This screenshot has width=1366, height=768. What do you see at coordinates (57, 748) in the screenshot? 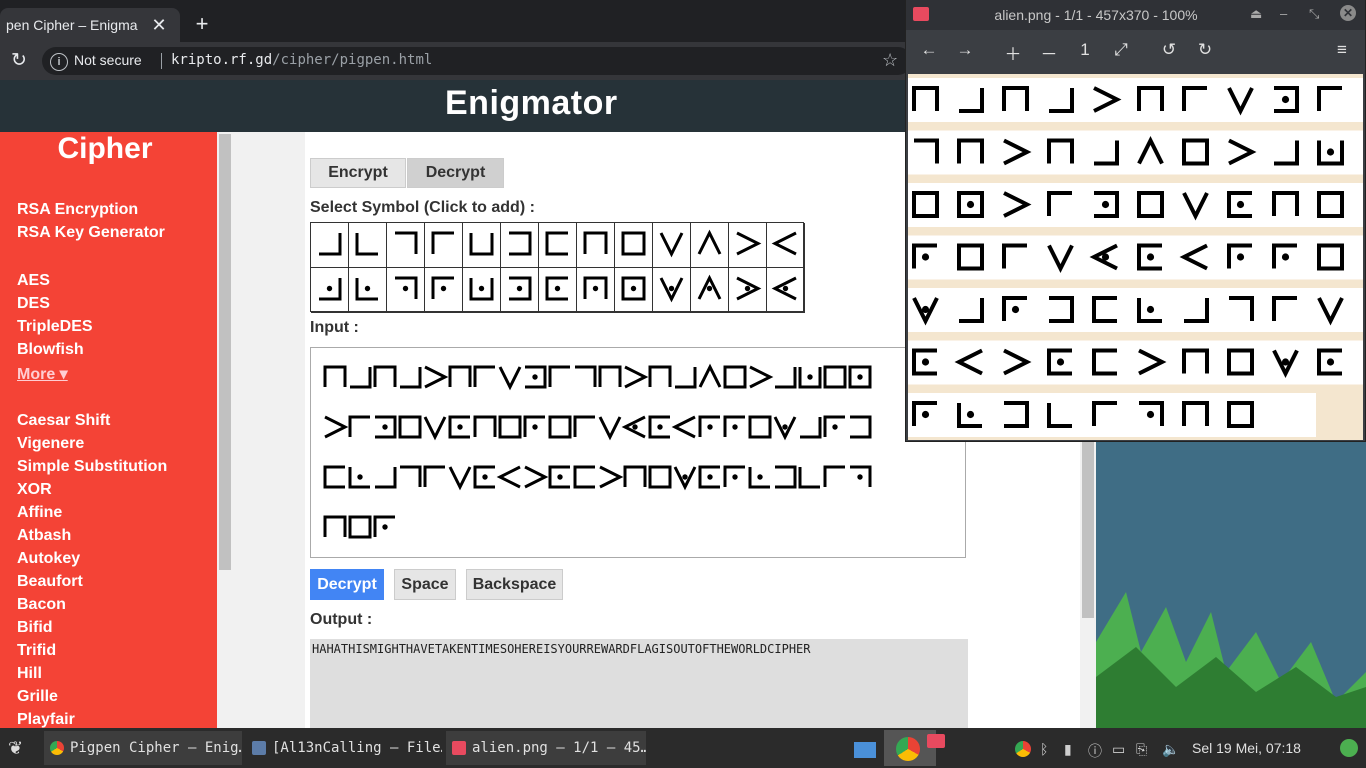
I see `chrome-icon` at bounding box center [57, 748].